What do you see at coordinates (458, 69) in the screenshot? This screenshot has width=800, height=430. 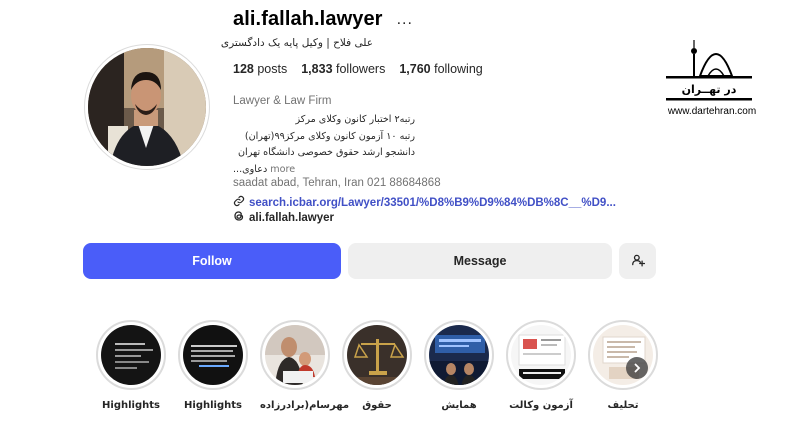 I see `following-label: following` at bounding box center [458, 69].